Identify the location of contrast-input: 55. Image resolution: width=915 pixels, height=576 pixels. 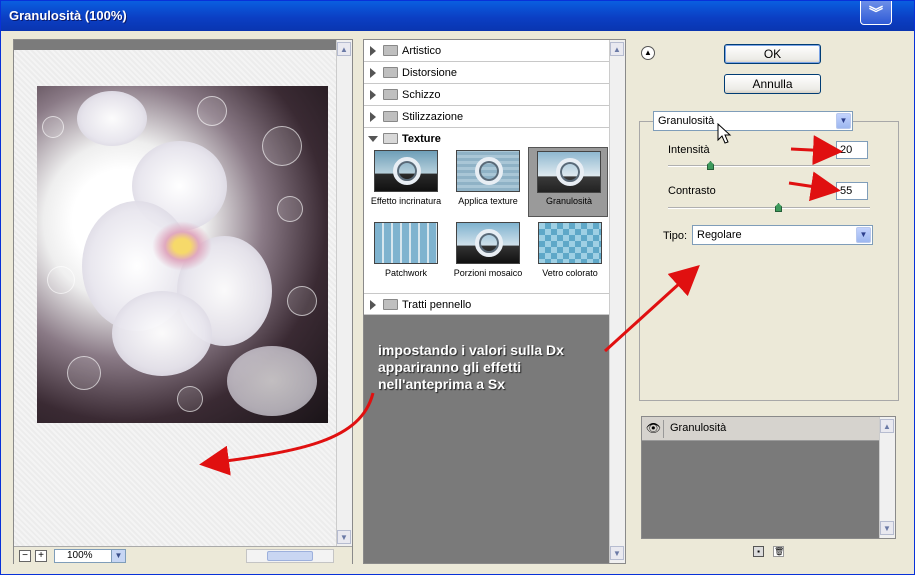
(852, 191).